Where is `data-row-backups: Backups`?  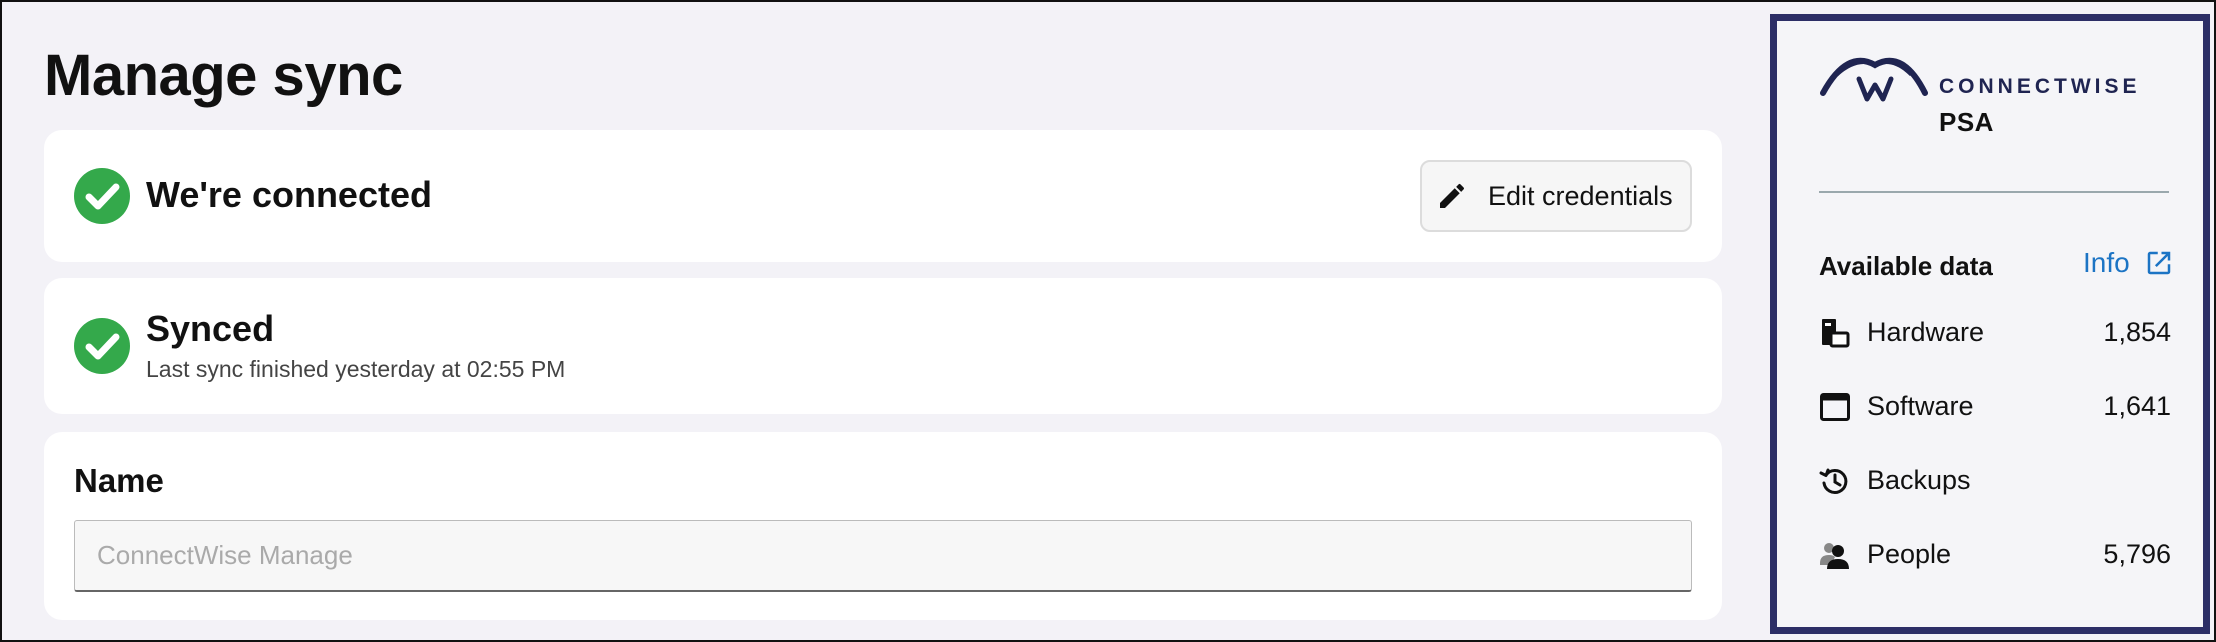
data-row-backups: Backups is located at coordinates (1995, 481).